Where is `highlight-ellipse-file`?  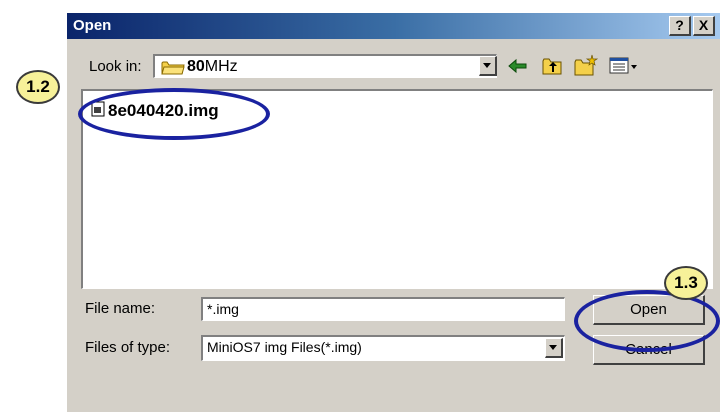 highlight-ellipse-file is located at coordinates (174, 114).